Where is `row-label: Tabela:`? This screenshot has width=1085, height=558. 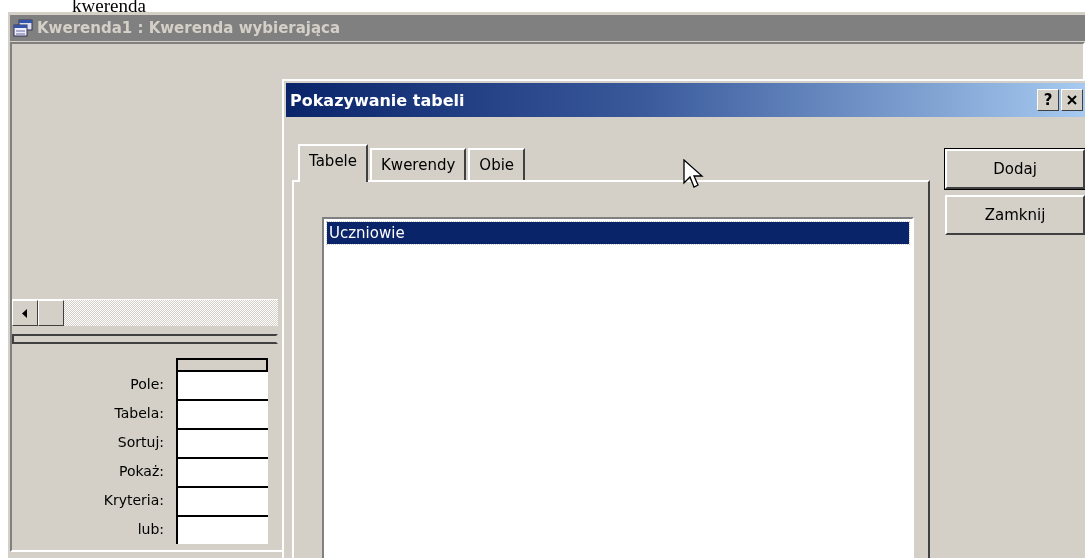 row-label: Tabela: is located at coordinates (139, 413).